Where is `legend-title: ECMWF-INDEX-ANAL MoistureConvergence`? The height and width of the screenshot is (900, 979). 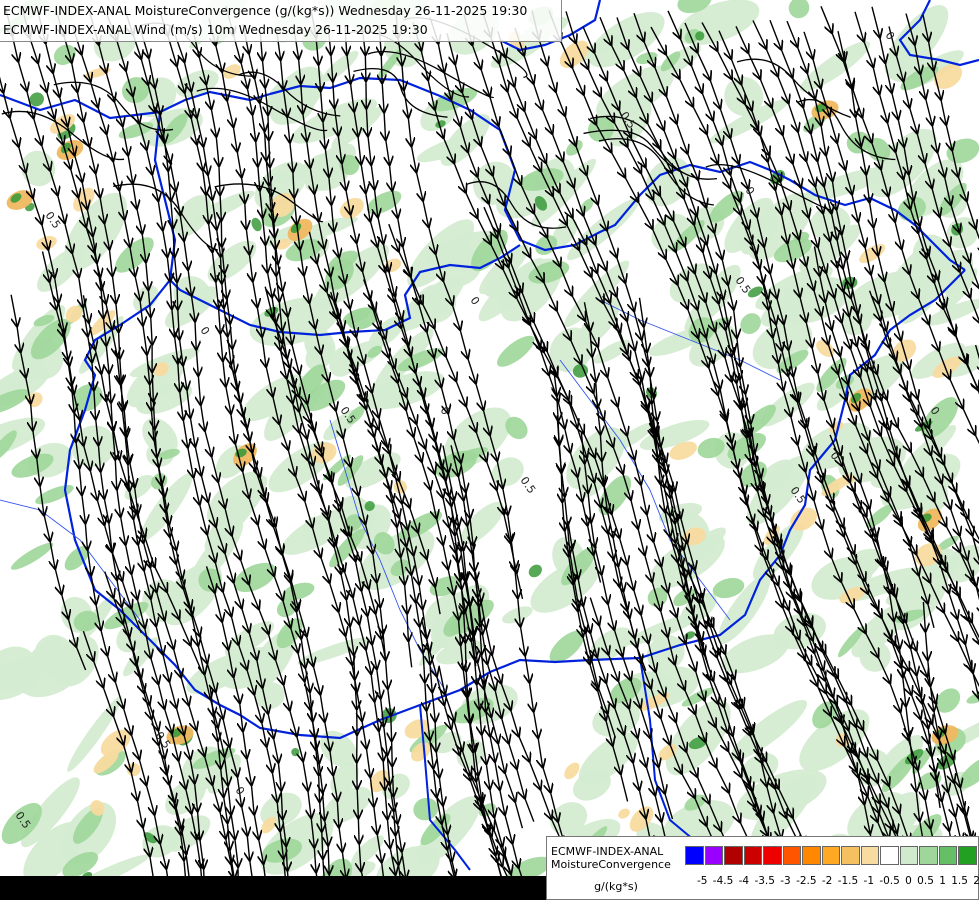 legend-title: ECMWF-INDEX-ANAL MoistureConvergence is located at coordinates (618, 858).